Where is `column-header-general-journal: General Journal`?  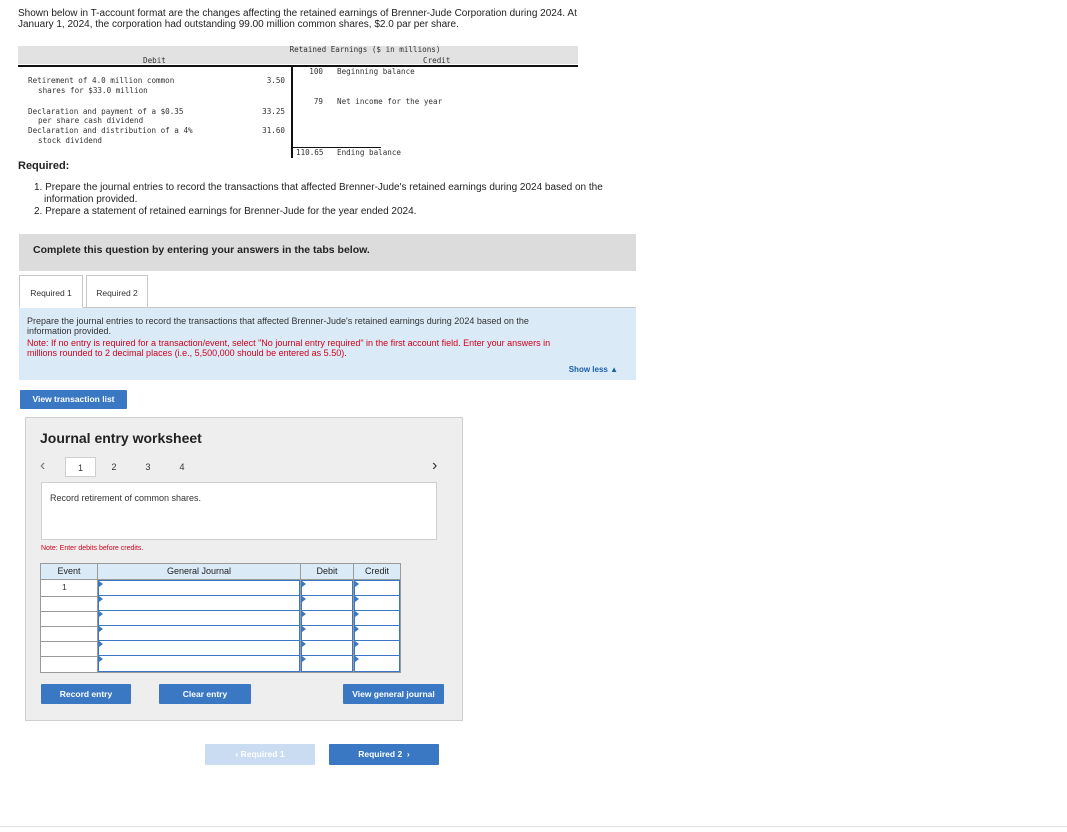
column-header-general-journal: General Journal is located at coordinates (199, 571).